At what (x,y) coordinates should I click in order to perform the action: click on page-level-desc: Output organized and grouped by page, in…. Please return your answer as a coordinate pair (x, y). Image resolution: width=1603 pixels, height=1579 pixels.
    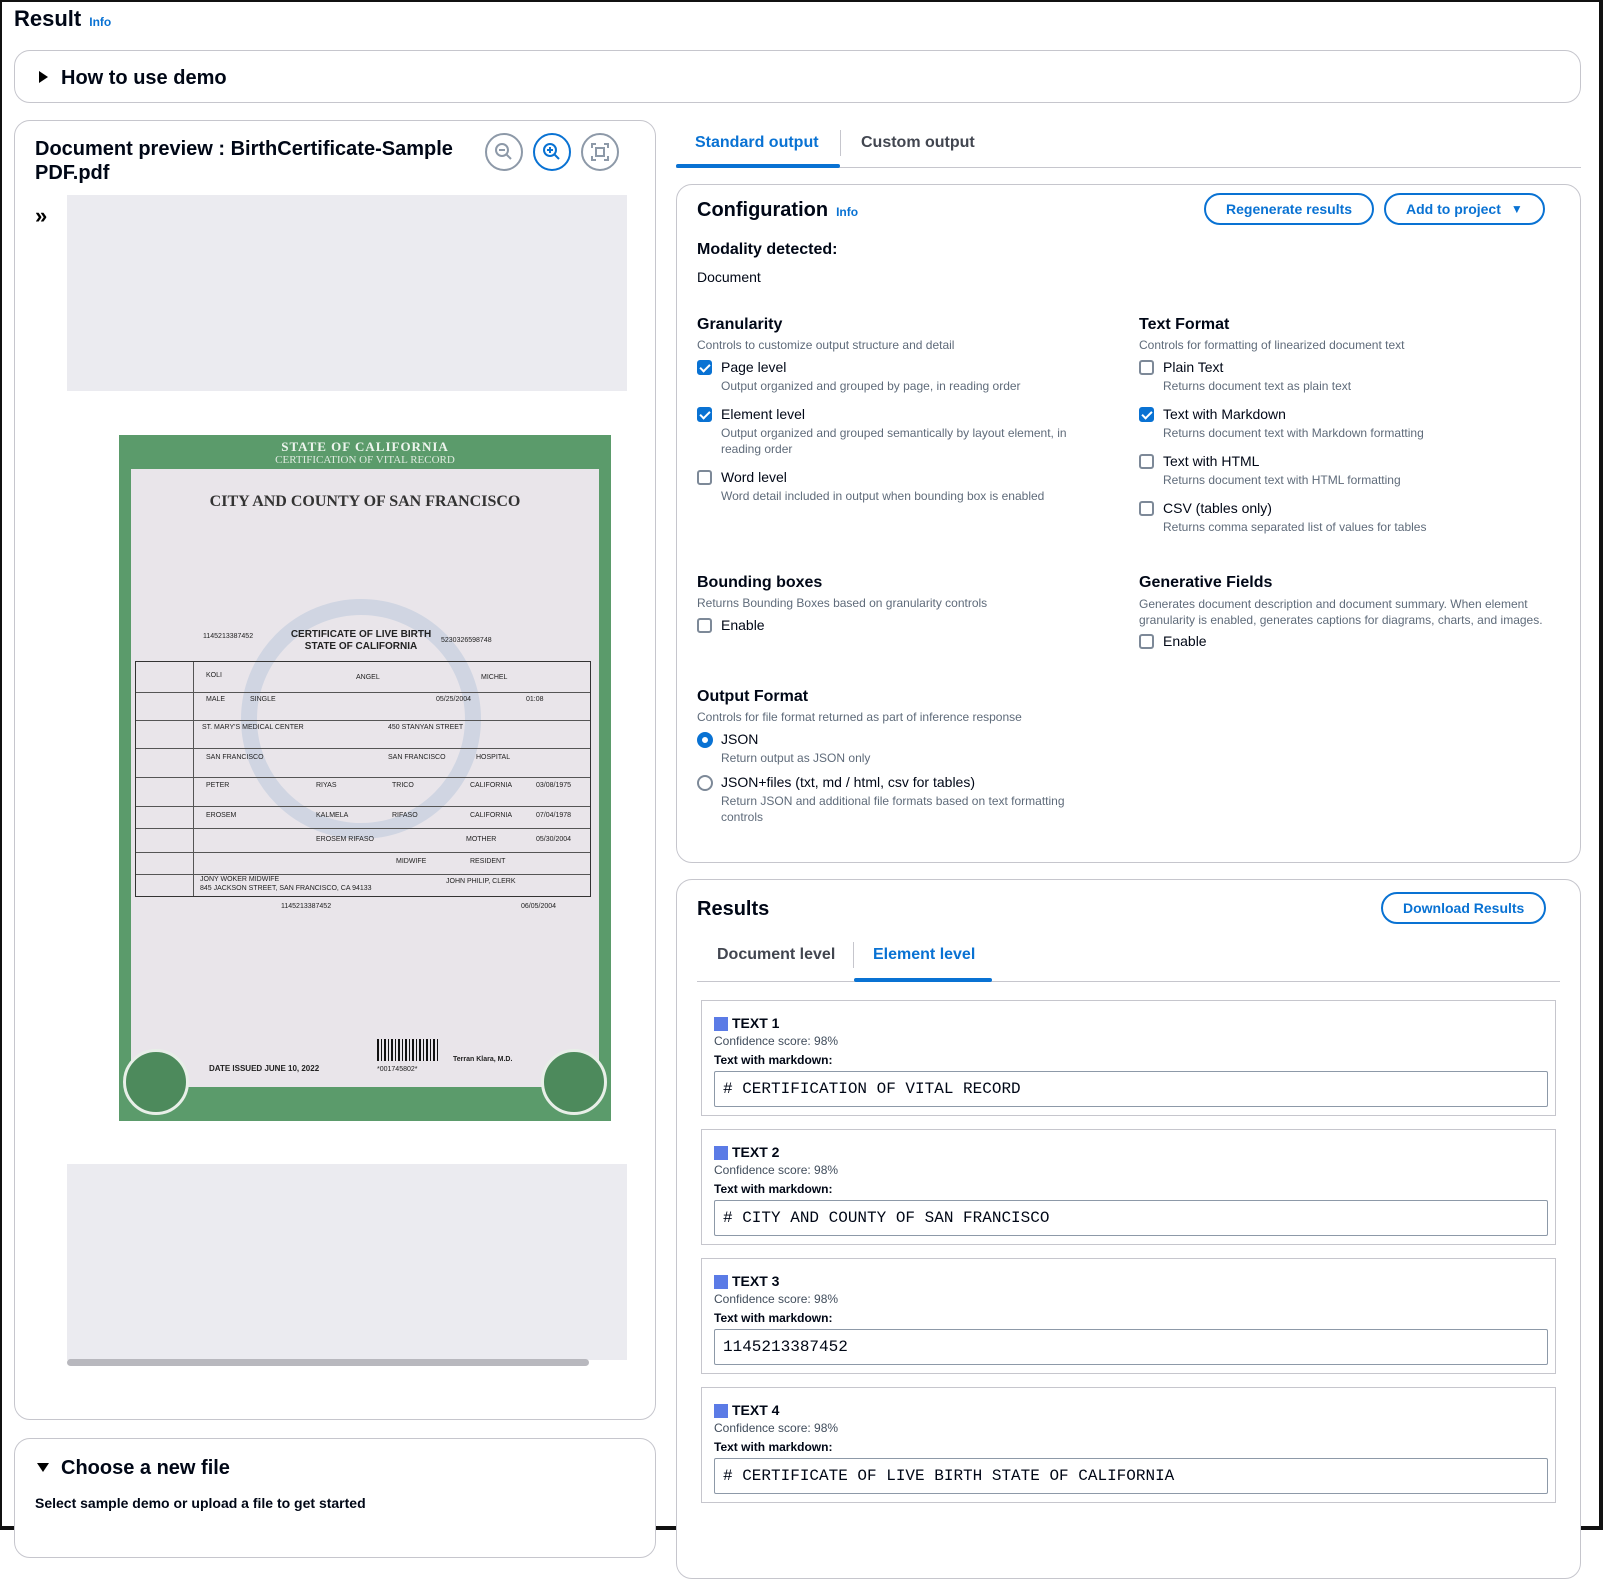
    Looking at the image, I should click on (871, 386).